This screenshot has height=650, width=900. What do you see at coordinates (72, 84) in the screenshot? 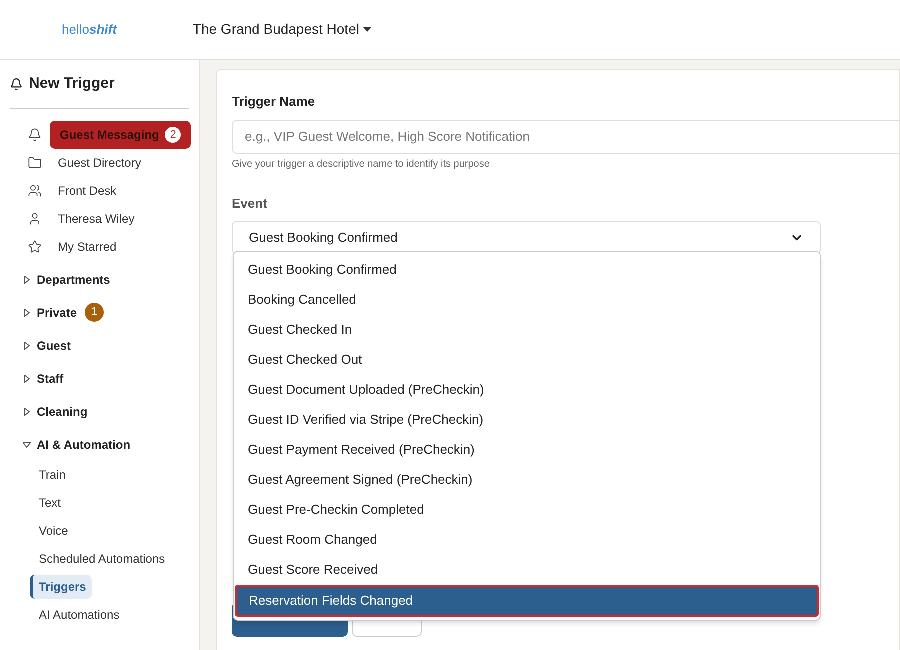
I see `sidebar-title: New Trigger` at bounding box center [72, 84].